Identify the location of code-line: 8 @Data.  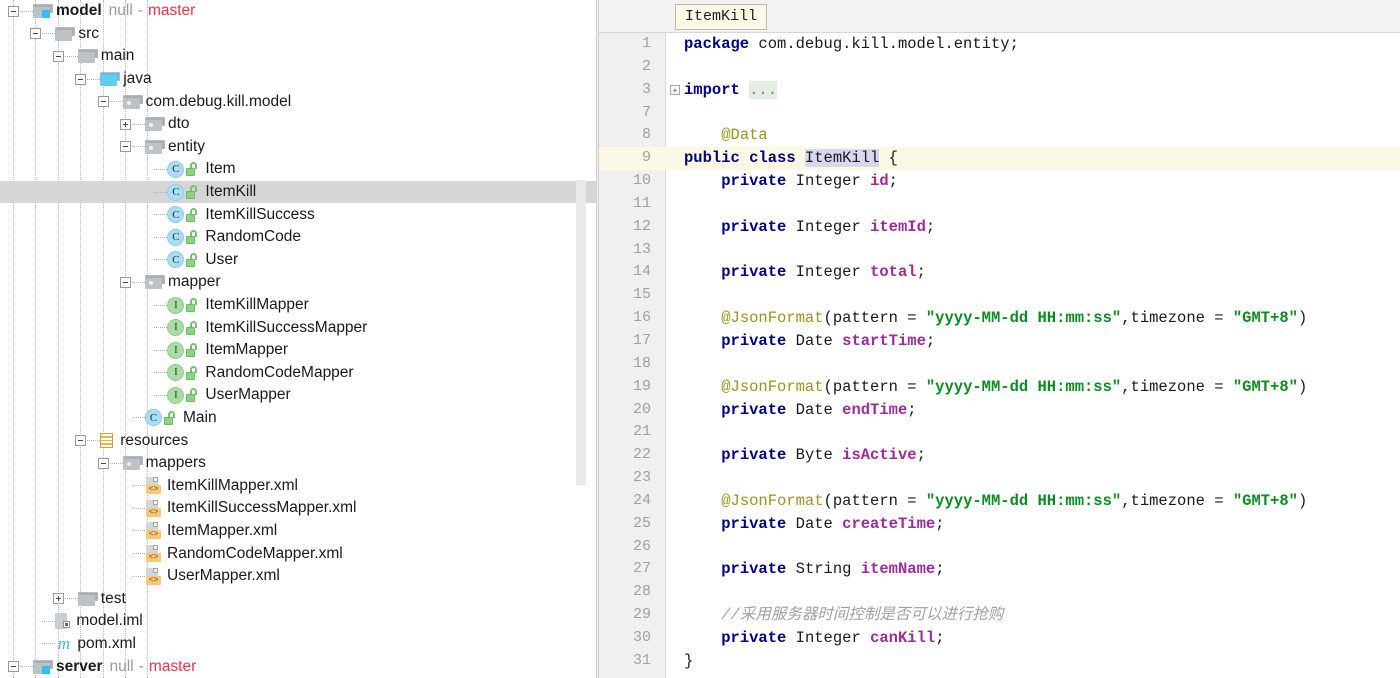
(999, 135).